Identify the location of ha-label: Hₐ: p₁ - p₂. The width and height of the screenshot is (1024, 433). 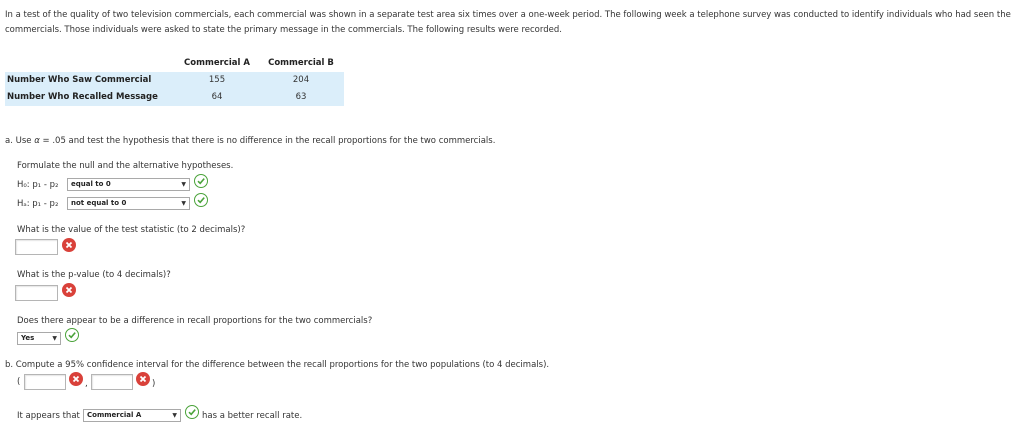
(38, 204).